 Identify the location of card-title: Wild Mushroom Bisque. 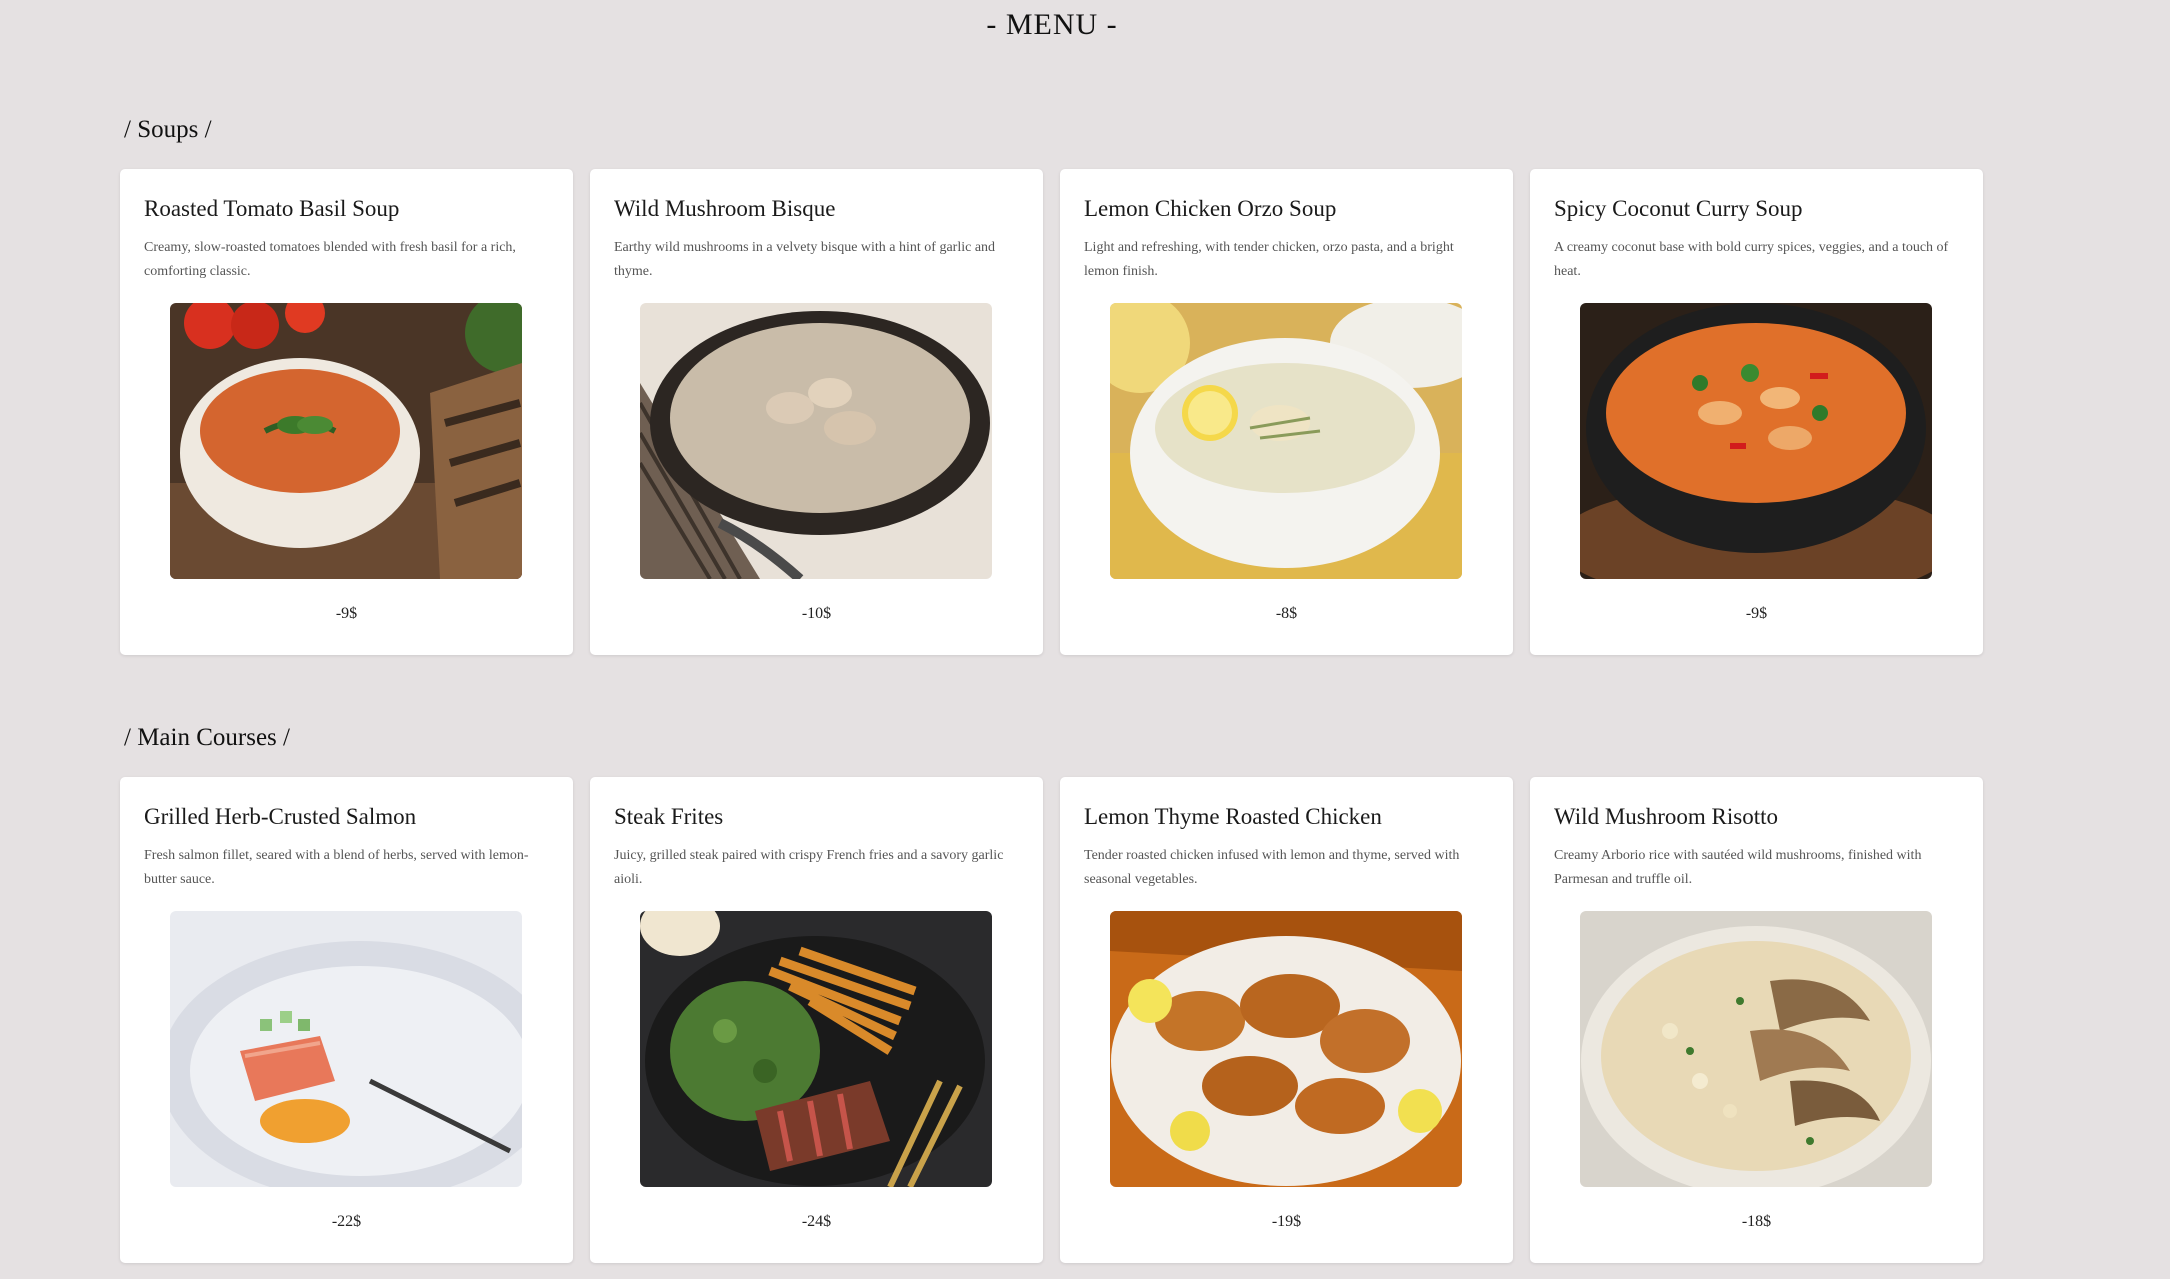
(725, 208).